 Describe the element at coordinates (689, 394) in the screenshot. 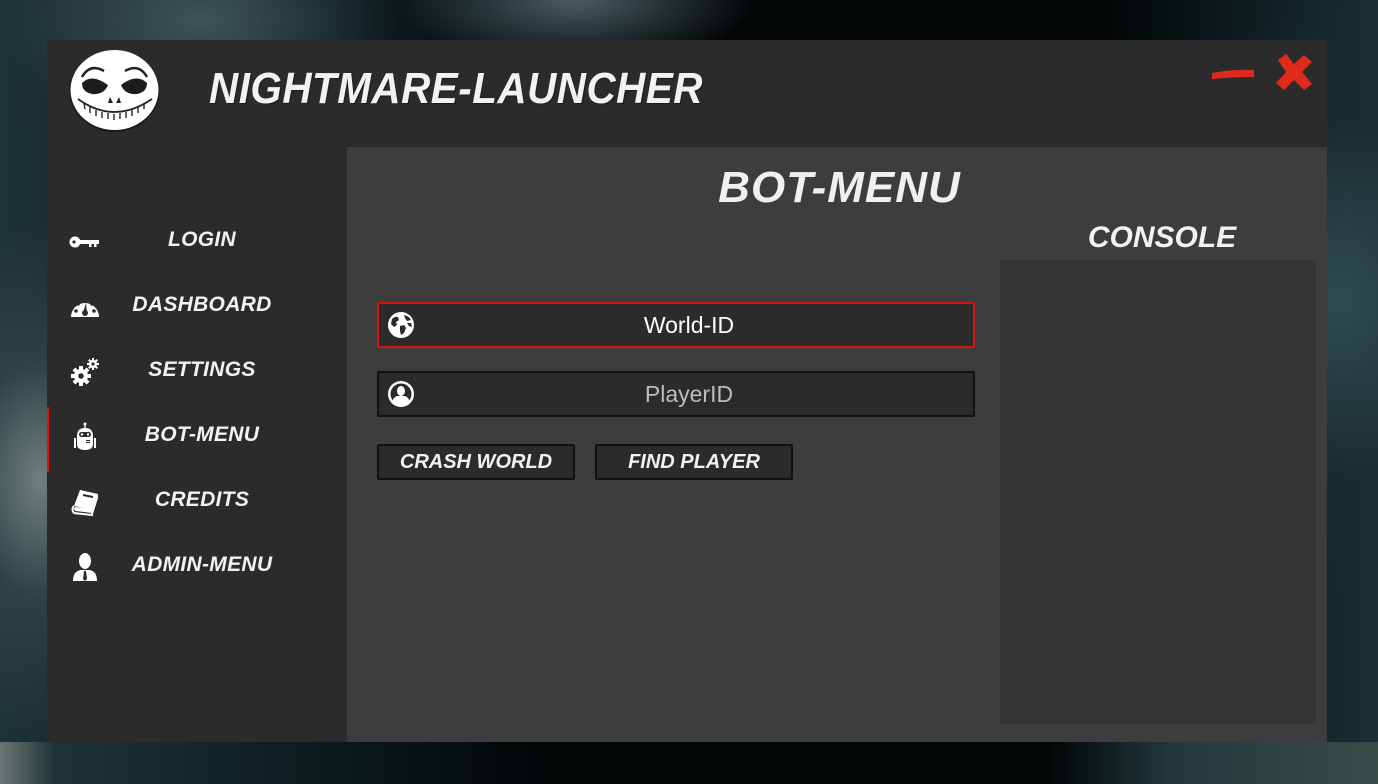

I see `player-id-input` at that location.